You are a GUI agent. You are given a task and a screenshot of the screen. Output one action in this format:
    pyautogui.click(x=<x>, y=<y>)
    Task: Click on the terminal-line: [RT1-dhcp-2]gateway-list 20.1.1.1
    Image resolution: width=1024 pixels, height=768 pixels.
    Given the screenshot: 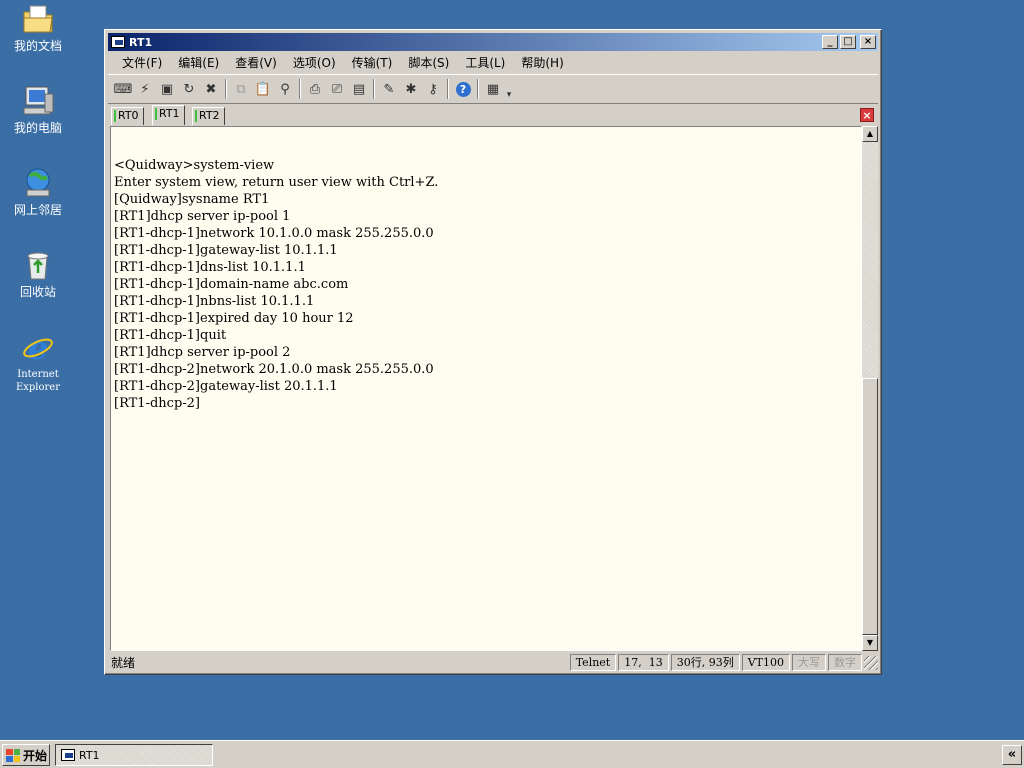 What is the action you would take?
    pyautogui.click(x=226, y=386)
    